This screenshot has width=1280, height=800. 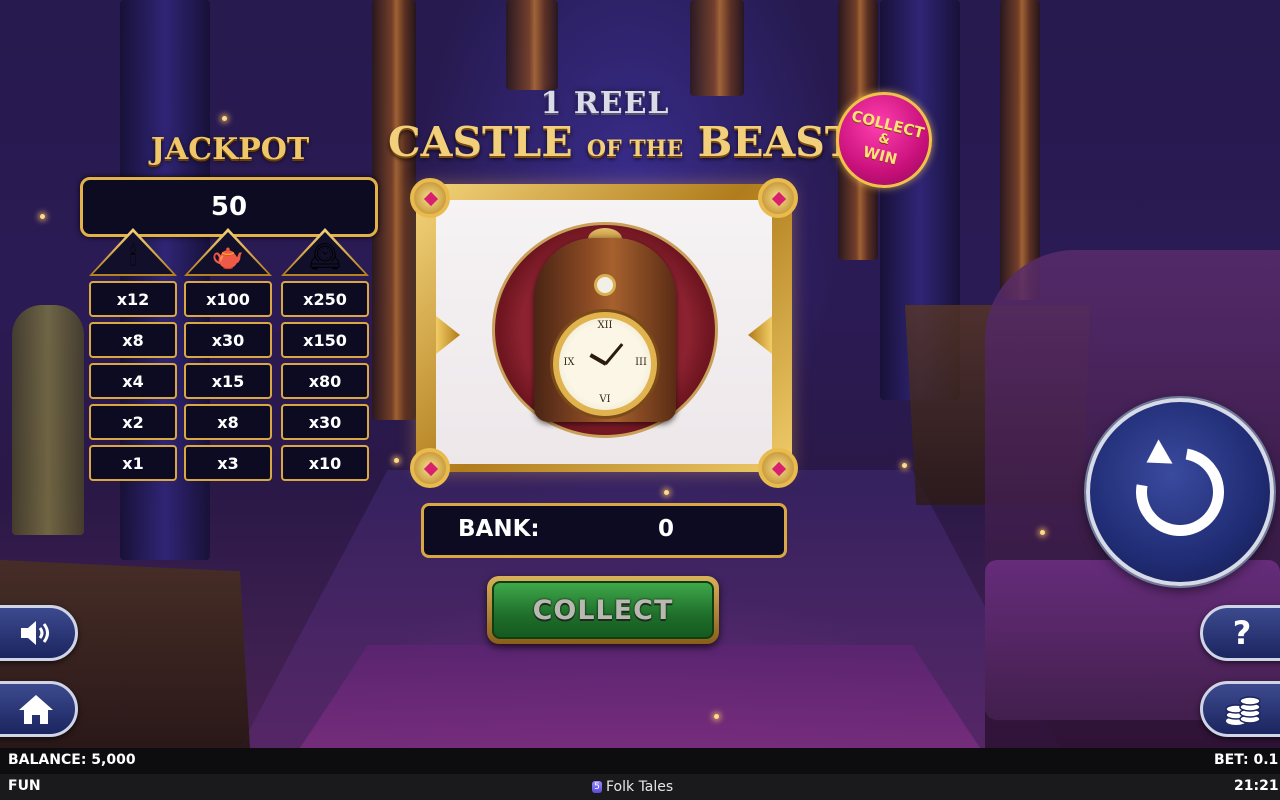 What do you see at coordinates (598, 359) in the screenshot?
I see `clock-hand` at bounding box center [598, 359].